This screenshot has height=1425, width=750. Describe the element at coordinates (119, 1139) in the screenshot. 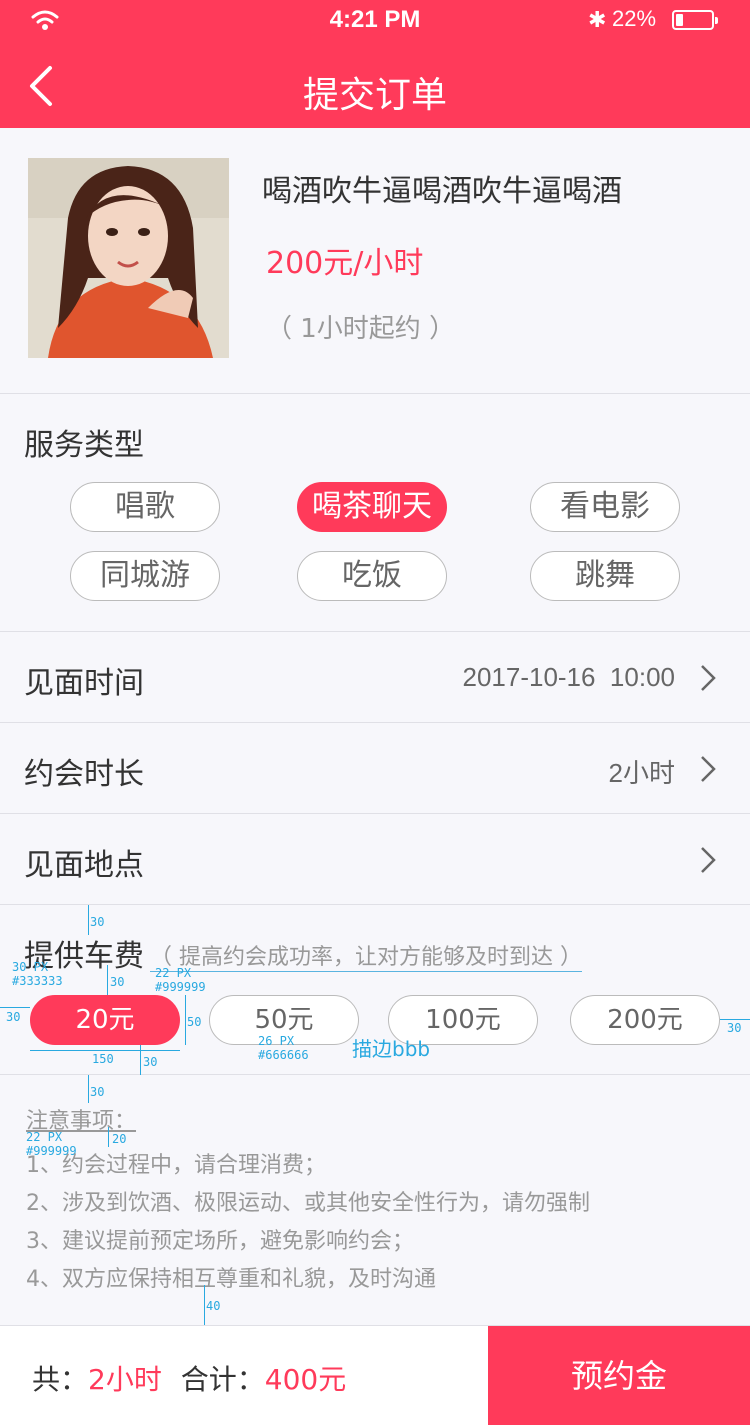

I see `spec-annotation: 20` at that location.